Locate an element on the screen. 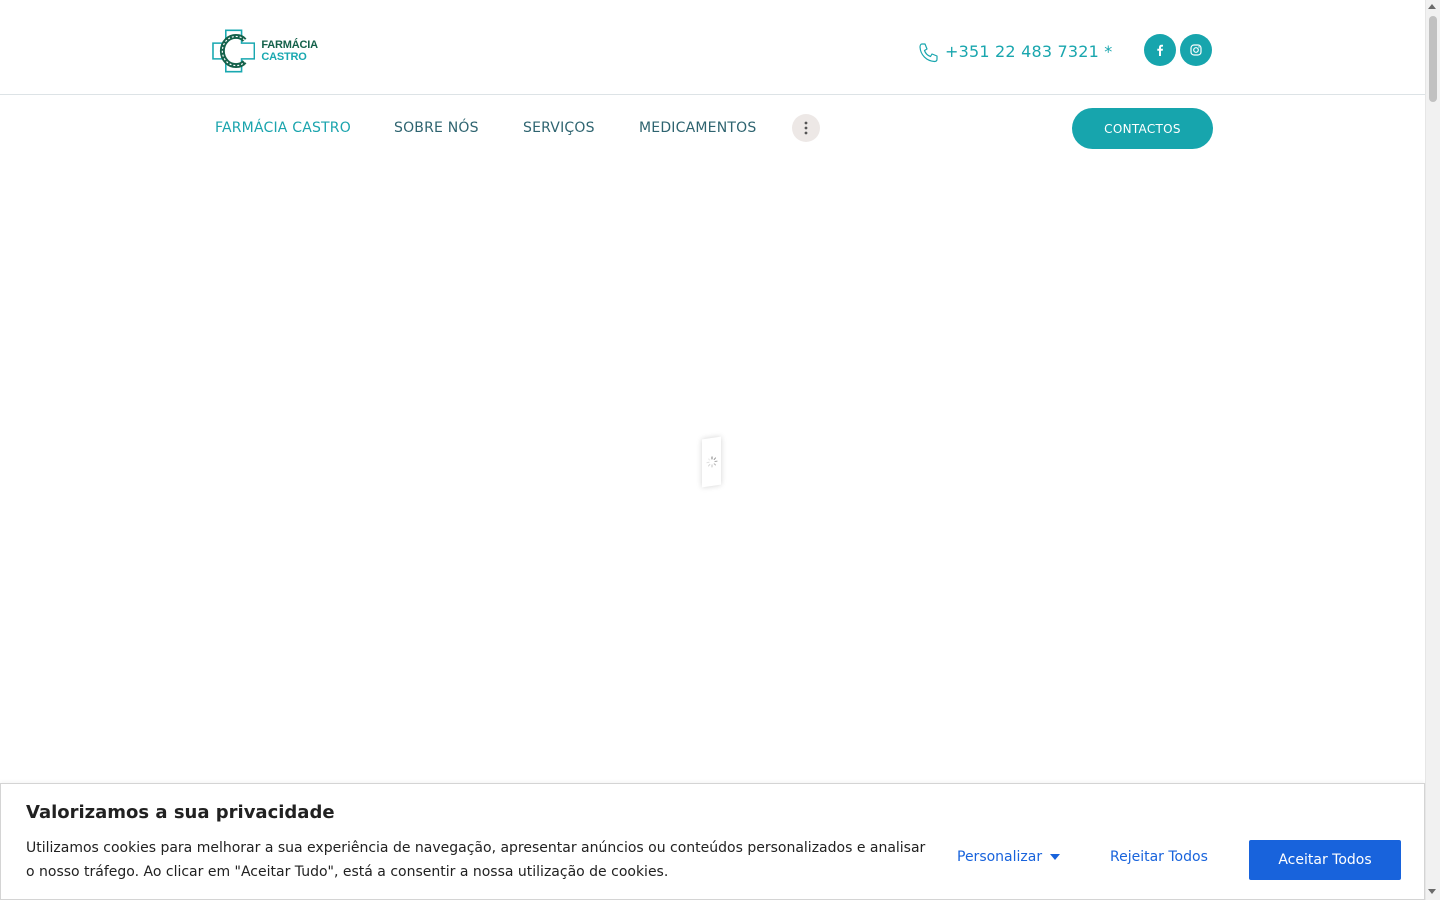 The image size is (1440, 900). nav-more-button is located at coordinates (806, 128).